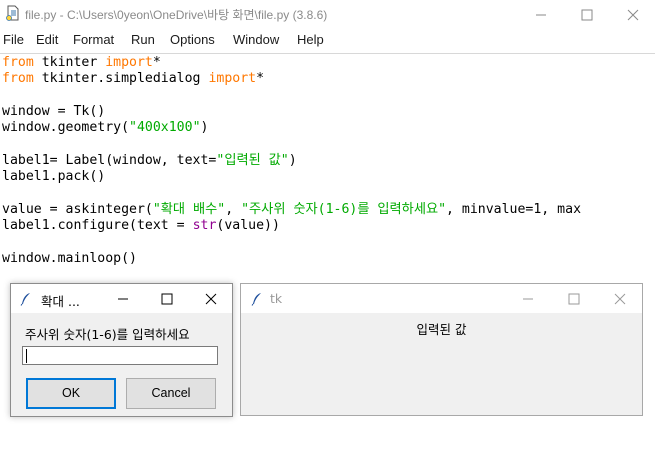  I want to click on close-button, so click(632, 14).